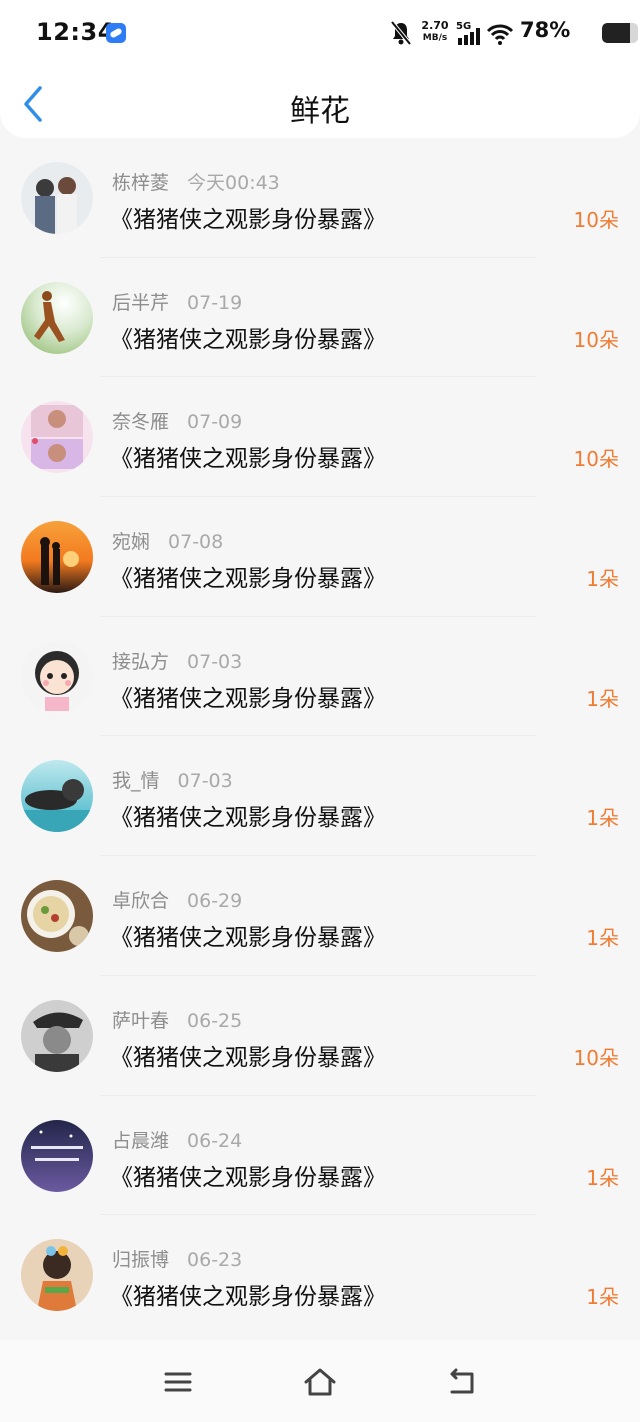  Describe the element at coordinates (141, 1020) in the screenshot. I see `username: 萨叶春` at that location.